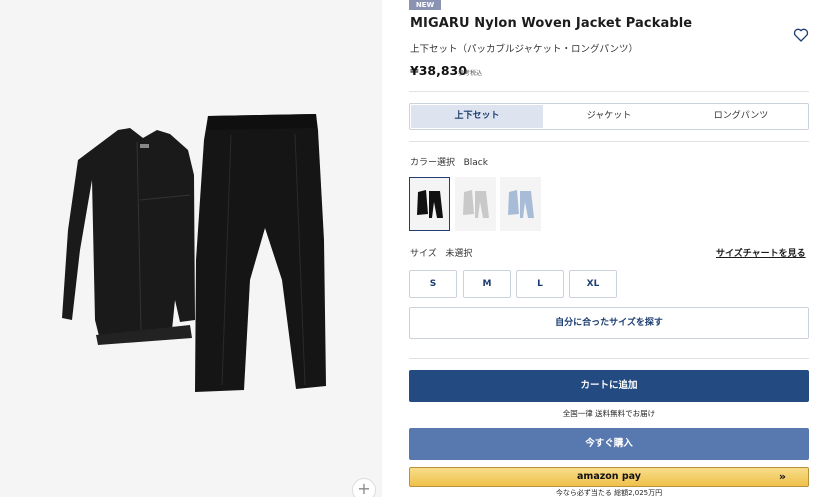 This screenshot has height=497, width=825. What do you see at coordinates (260, 253) in the screenshot?
I see `pants-illustration` at bounding box center [260, 253].